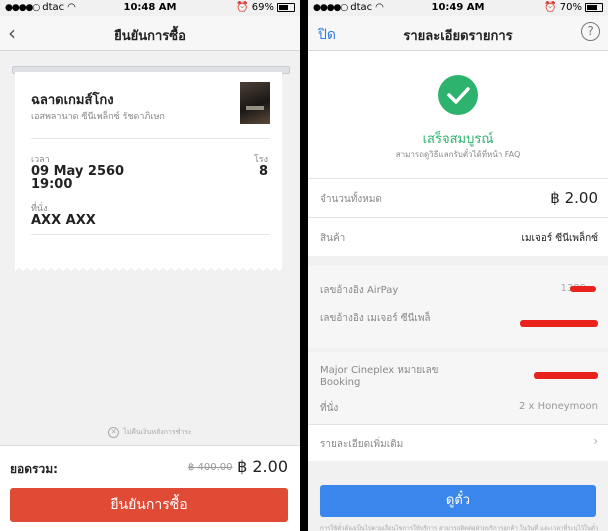  Describe the element at coordinates (340, 382) in the screenshot. I see `booking-label-2: Booking` at that location.